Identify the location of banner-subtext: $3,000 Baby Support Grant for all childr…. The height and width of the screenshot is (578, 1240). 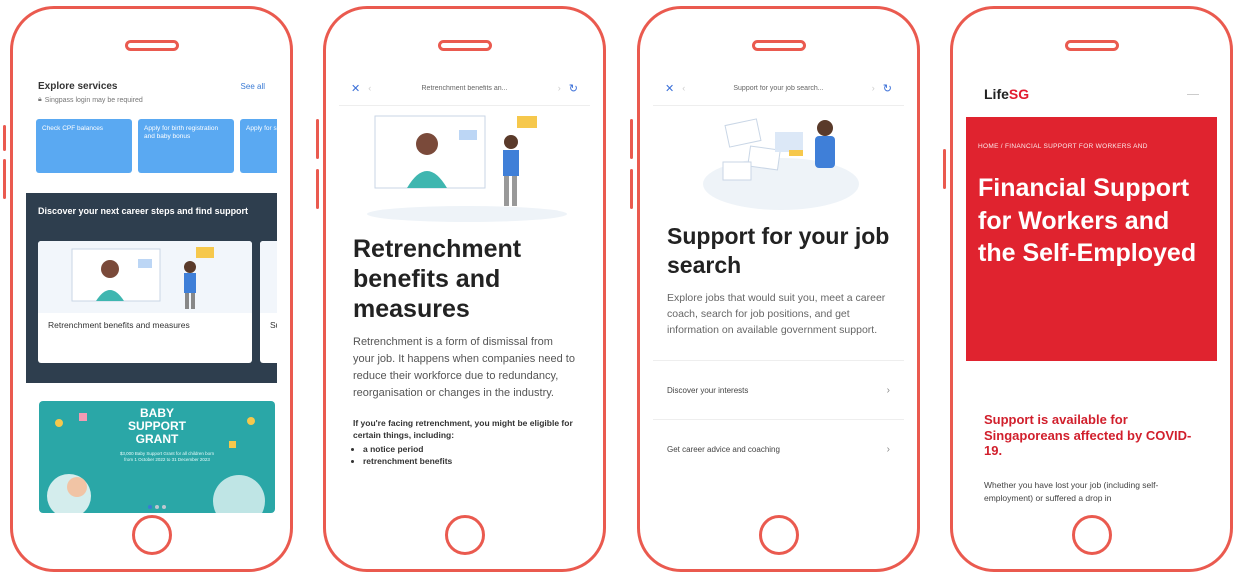
(167, 457).